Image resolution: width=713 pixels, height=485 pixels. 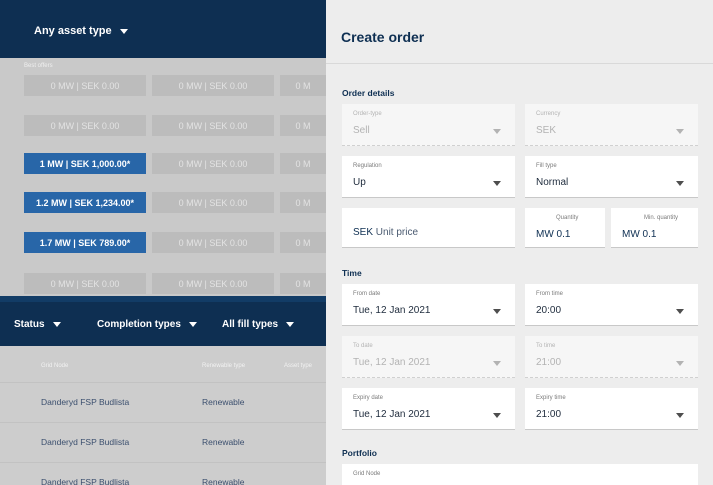 What do you see at coordinates (352, 273) in the screenshot?
I see `time-heading: Time` at bounding box center [352, 273].